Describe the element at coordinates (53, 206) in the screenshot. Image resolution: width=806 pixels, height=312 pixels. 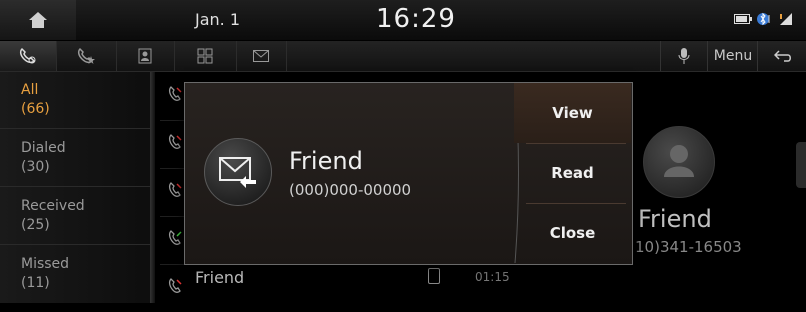
I see `category-label: Received` at that location.